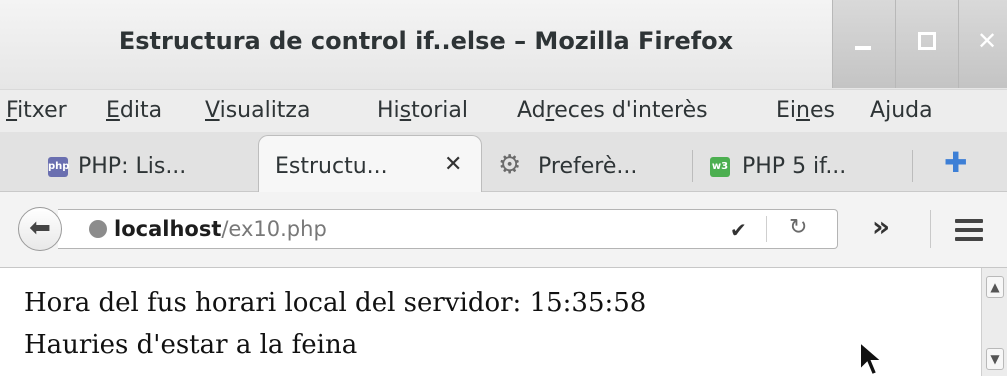  Describe the element at coordinates (448, 229) in the screenshot. I see `url-bar: localhost/ex10.php ✔ ↻` at that location.